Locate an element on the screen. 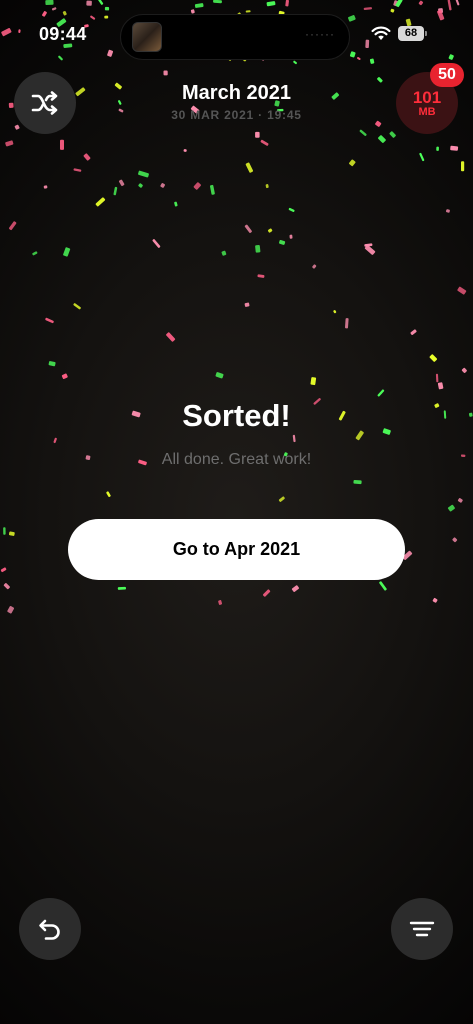 This screenshot has width=473, height=1024. filter-button is located at coordinates (422, 929).